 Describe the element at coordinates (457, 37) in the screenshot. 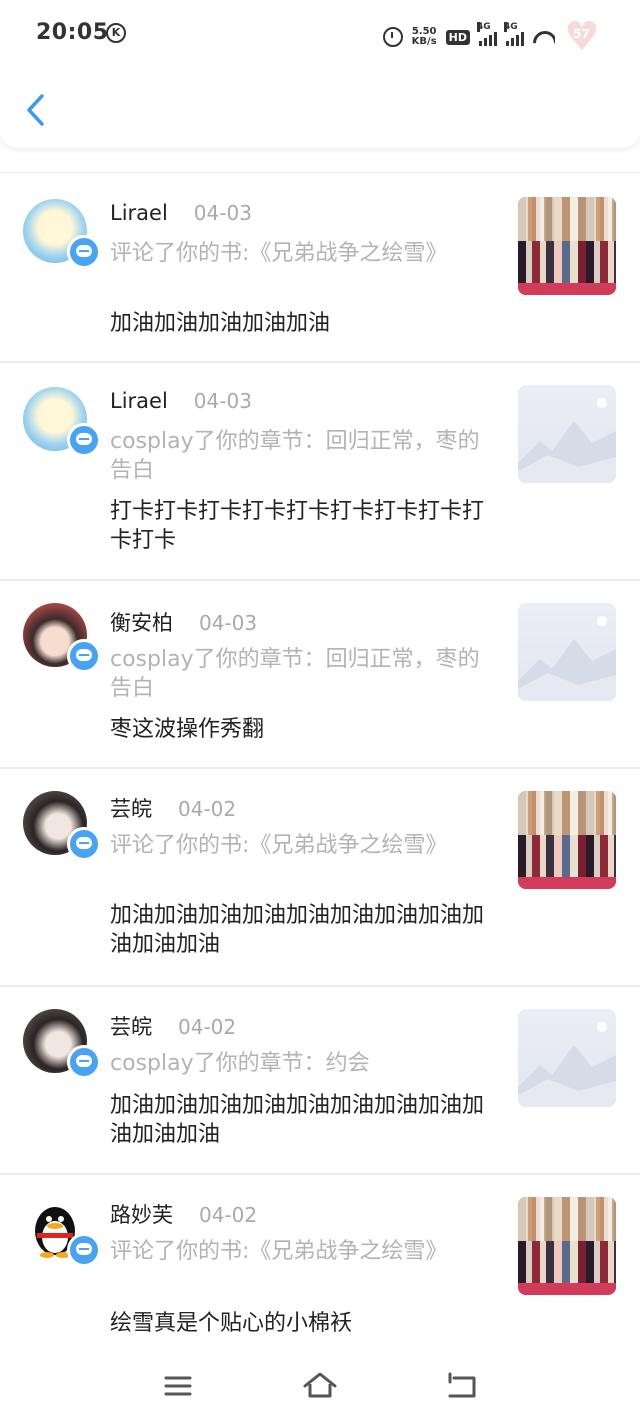

I see `hd-icon: HD` at that location.